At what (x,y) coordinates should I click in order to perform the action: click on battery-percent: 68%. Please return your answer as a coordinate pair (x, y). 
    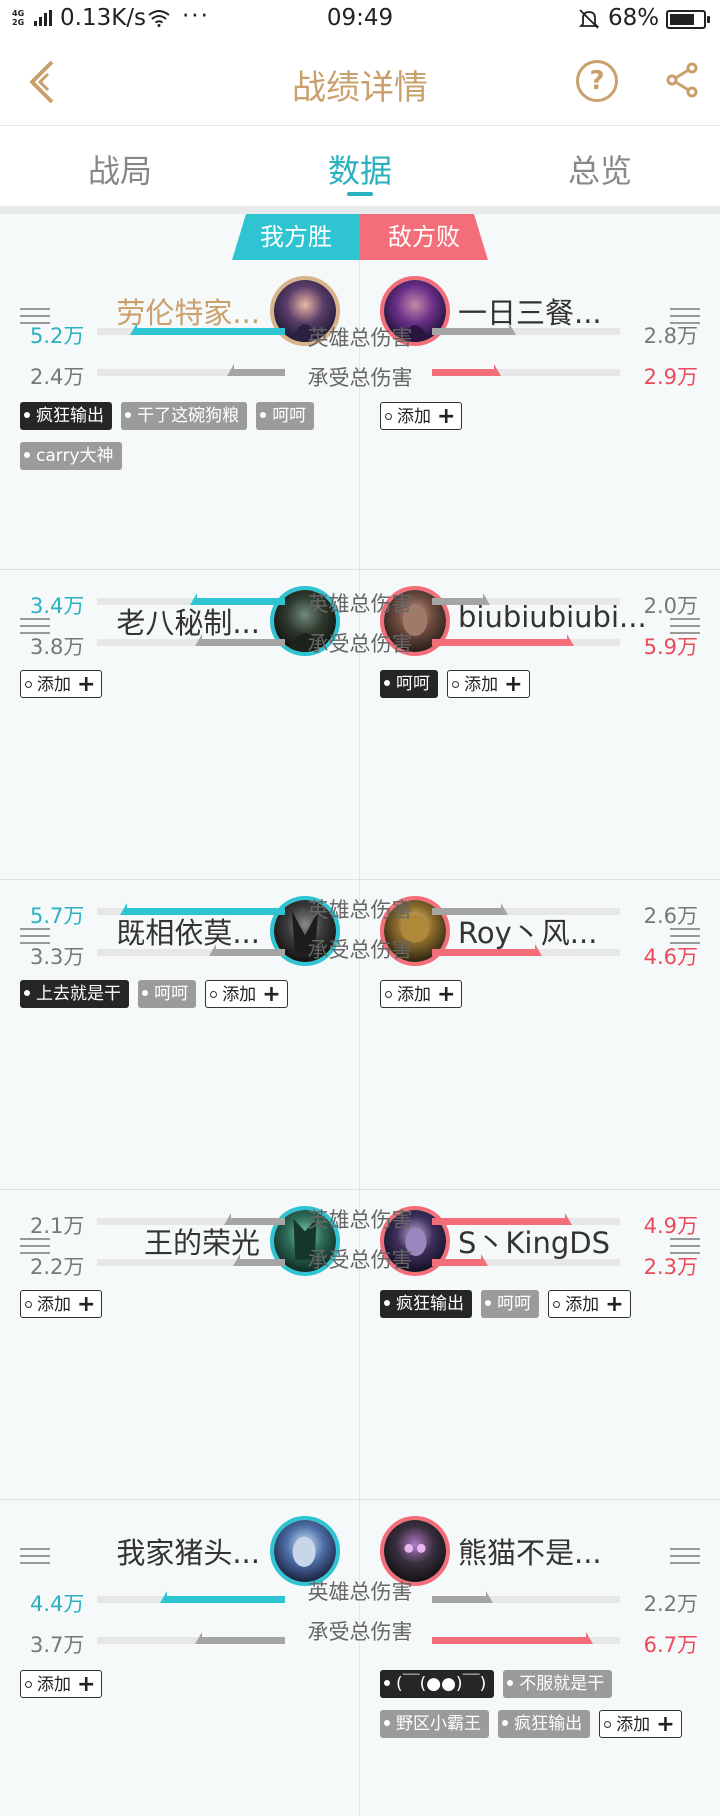
    Looking at the image, I should click on (634, 18).